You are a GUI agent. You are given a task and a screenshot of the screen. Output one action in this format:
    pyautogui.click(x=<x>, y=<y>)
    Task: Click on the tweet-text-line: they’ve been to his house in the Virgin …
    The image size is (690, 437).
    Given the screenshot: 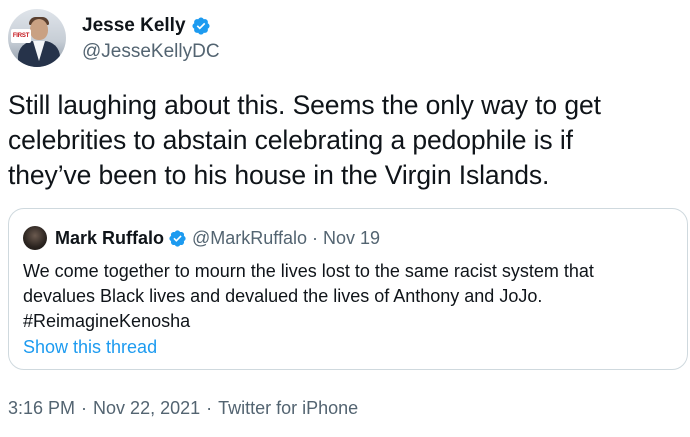 What is the action you would take?
    pyautogui.click(x=279, y=175)
    